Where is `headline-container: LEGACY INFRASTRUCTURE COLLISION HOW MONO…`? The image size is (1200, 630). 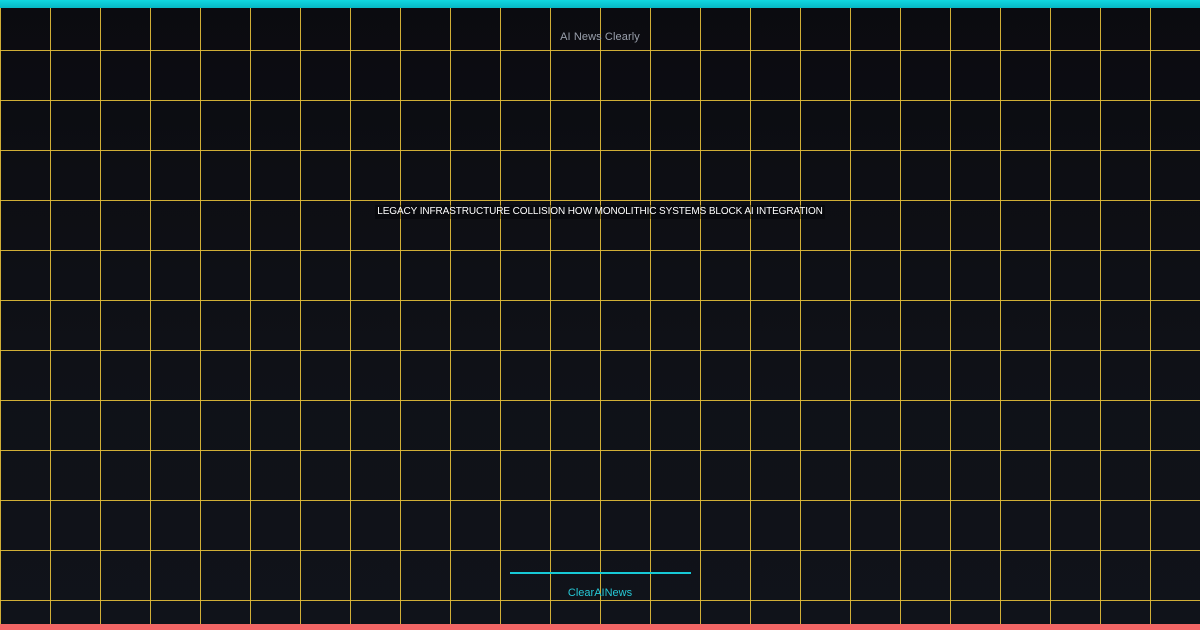 headline-container: LEGACY INFRASTRUCTURE COLLISION HOW MONO… is located at coordinates (600, 210).